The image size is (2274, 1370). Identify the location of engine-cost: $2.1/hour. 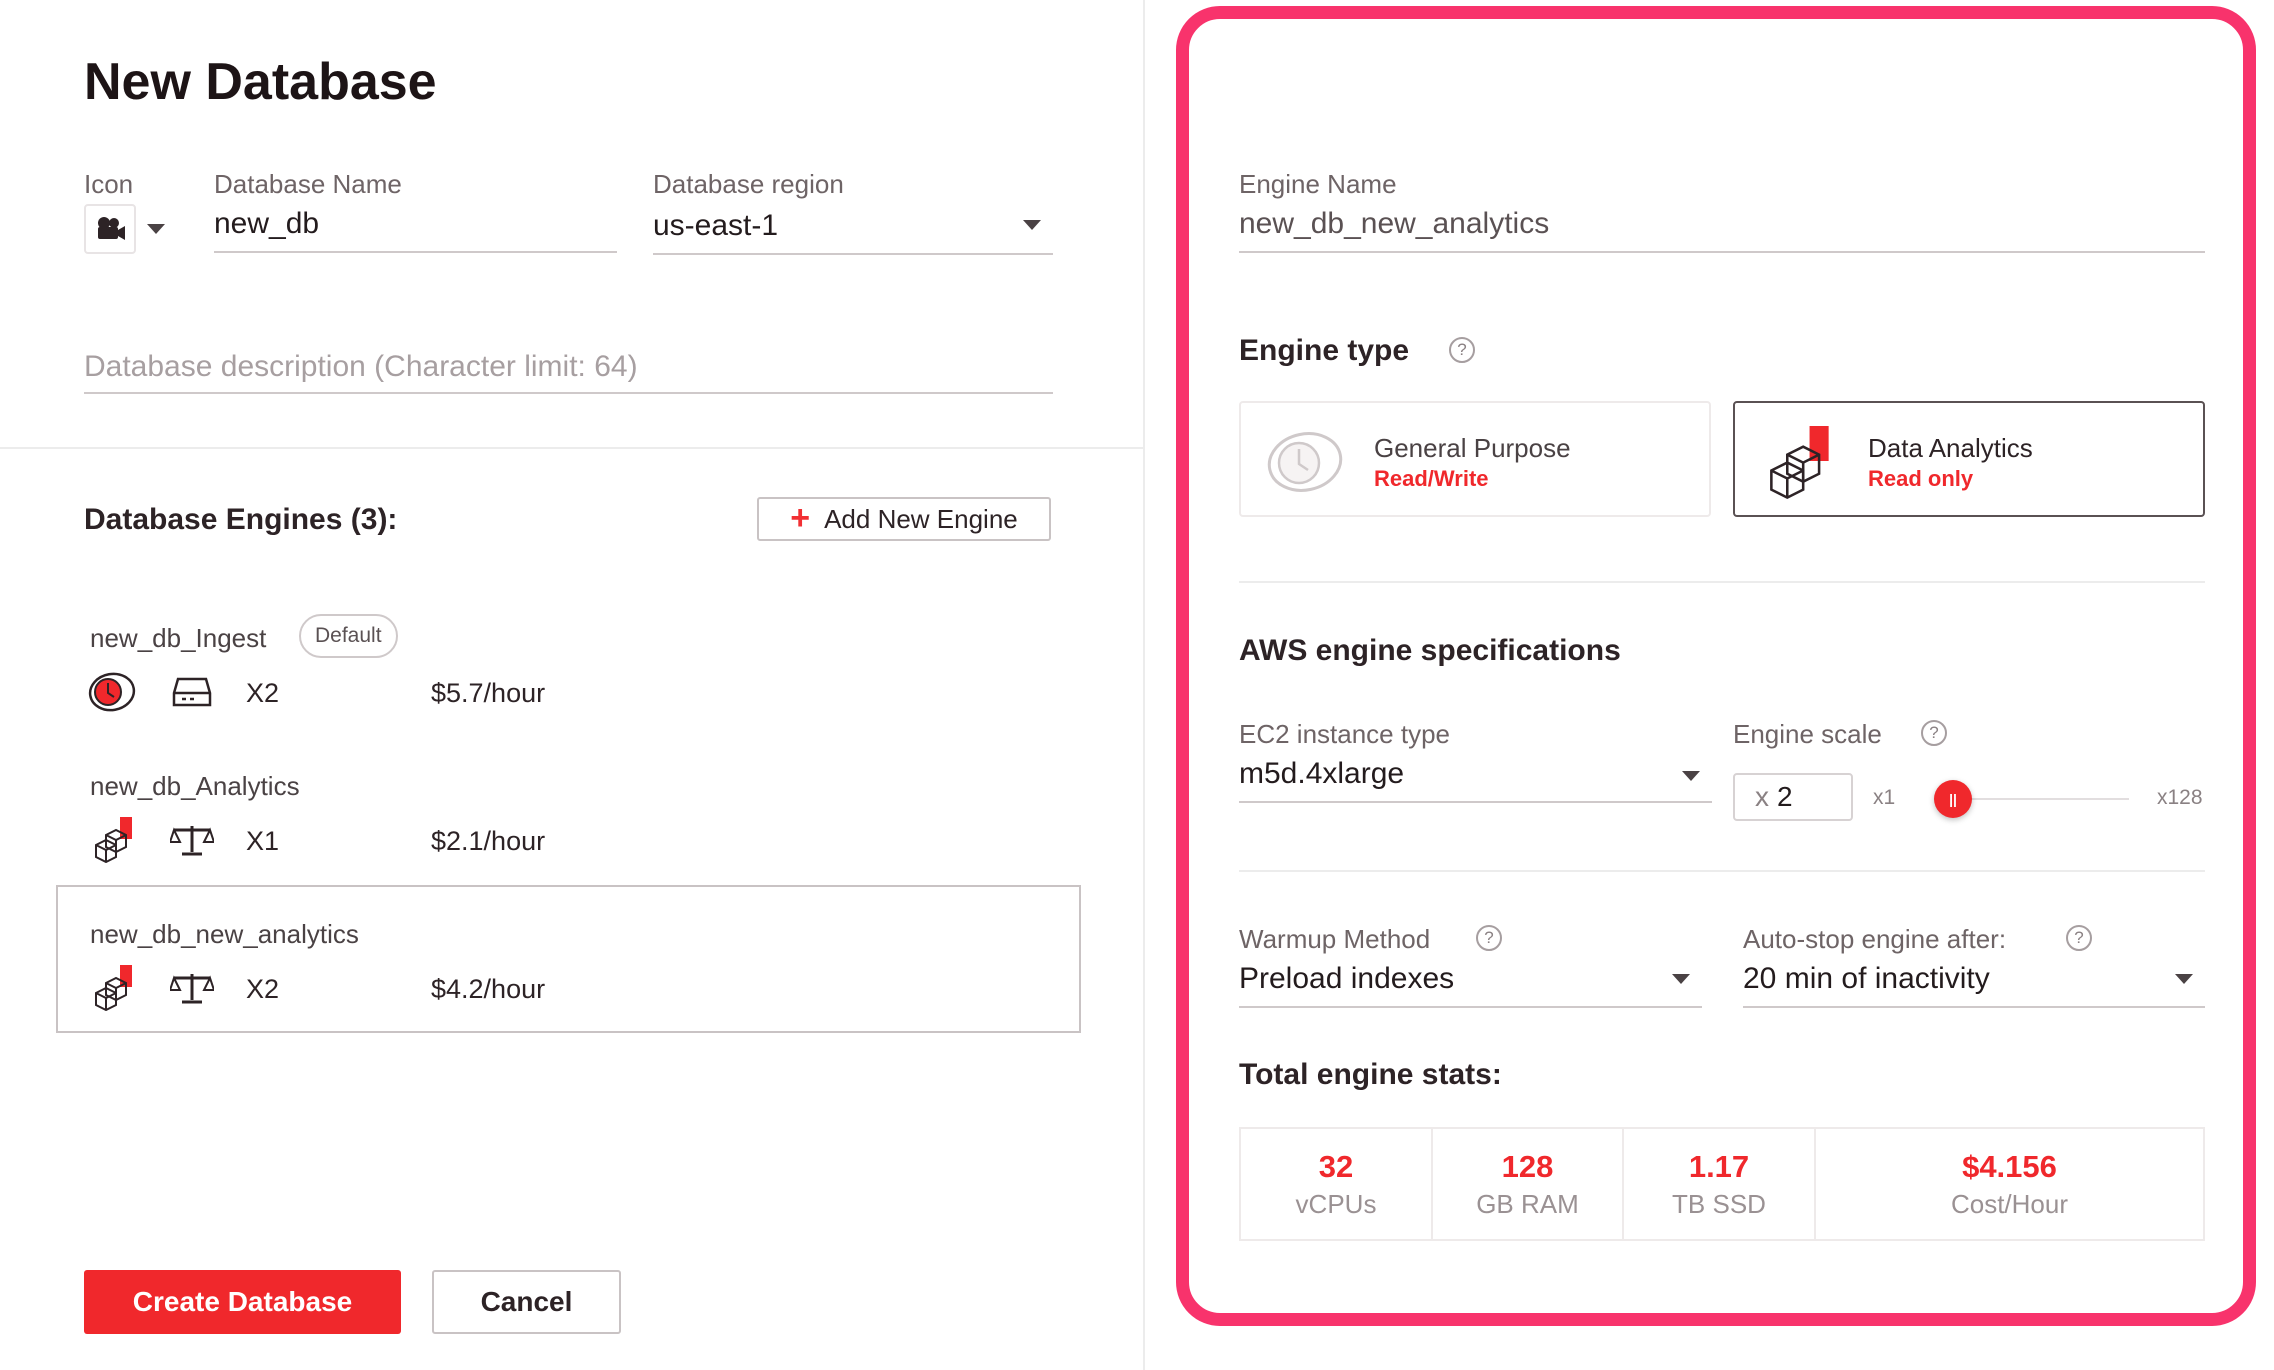
(488, 841).